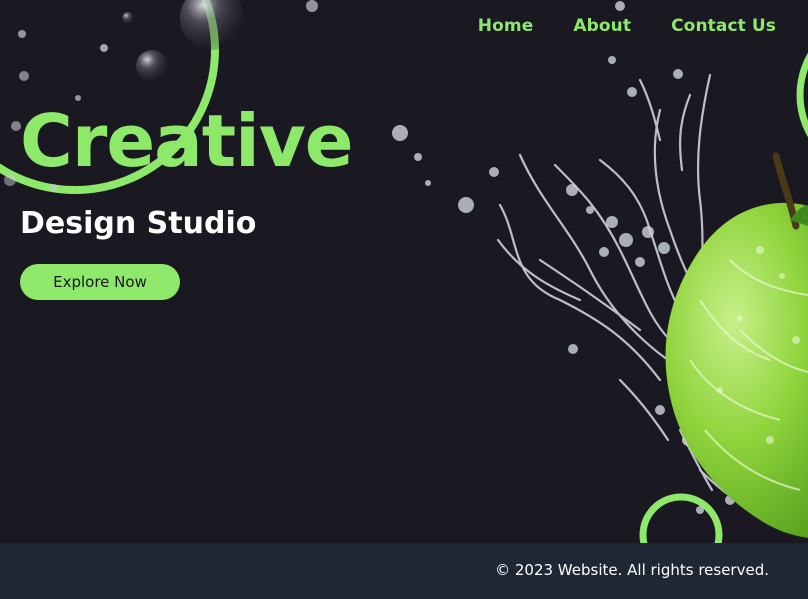  What do you see at coordinates (187, 141) in the screenshot?
I see `hero-title: Creative` at bounding box center [187, 141].